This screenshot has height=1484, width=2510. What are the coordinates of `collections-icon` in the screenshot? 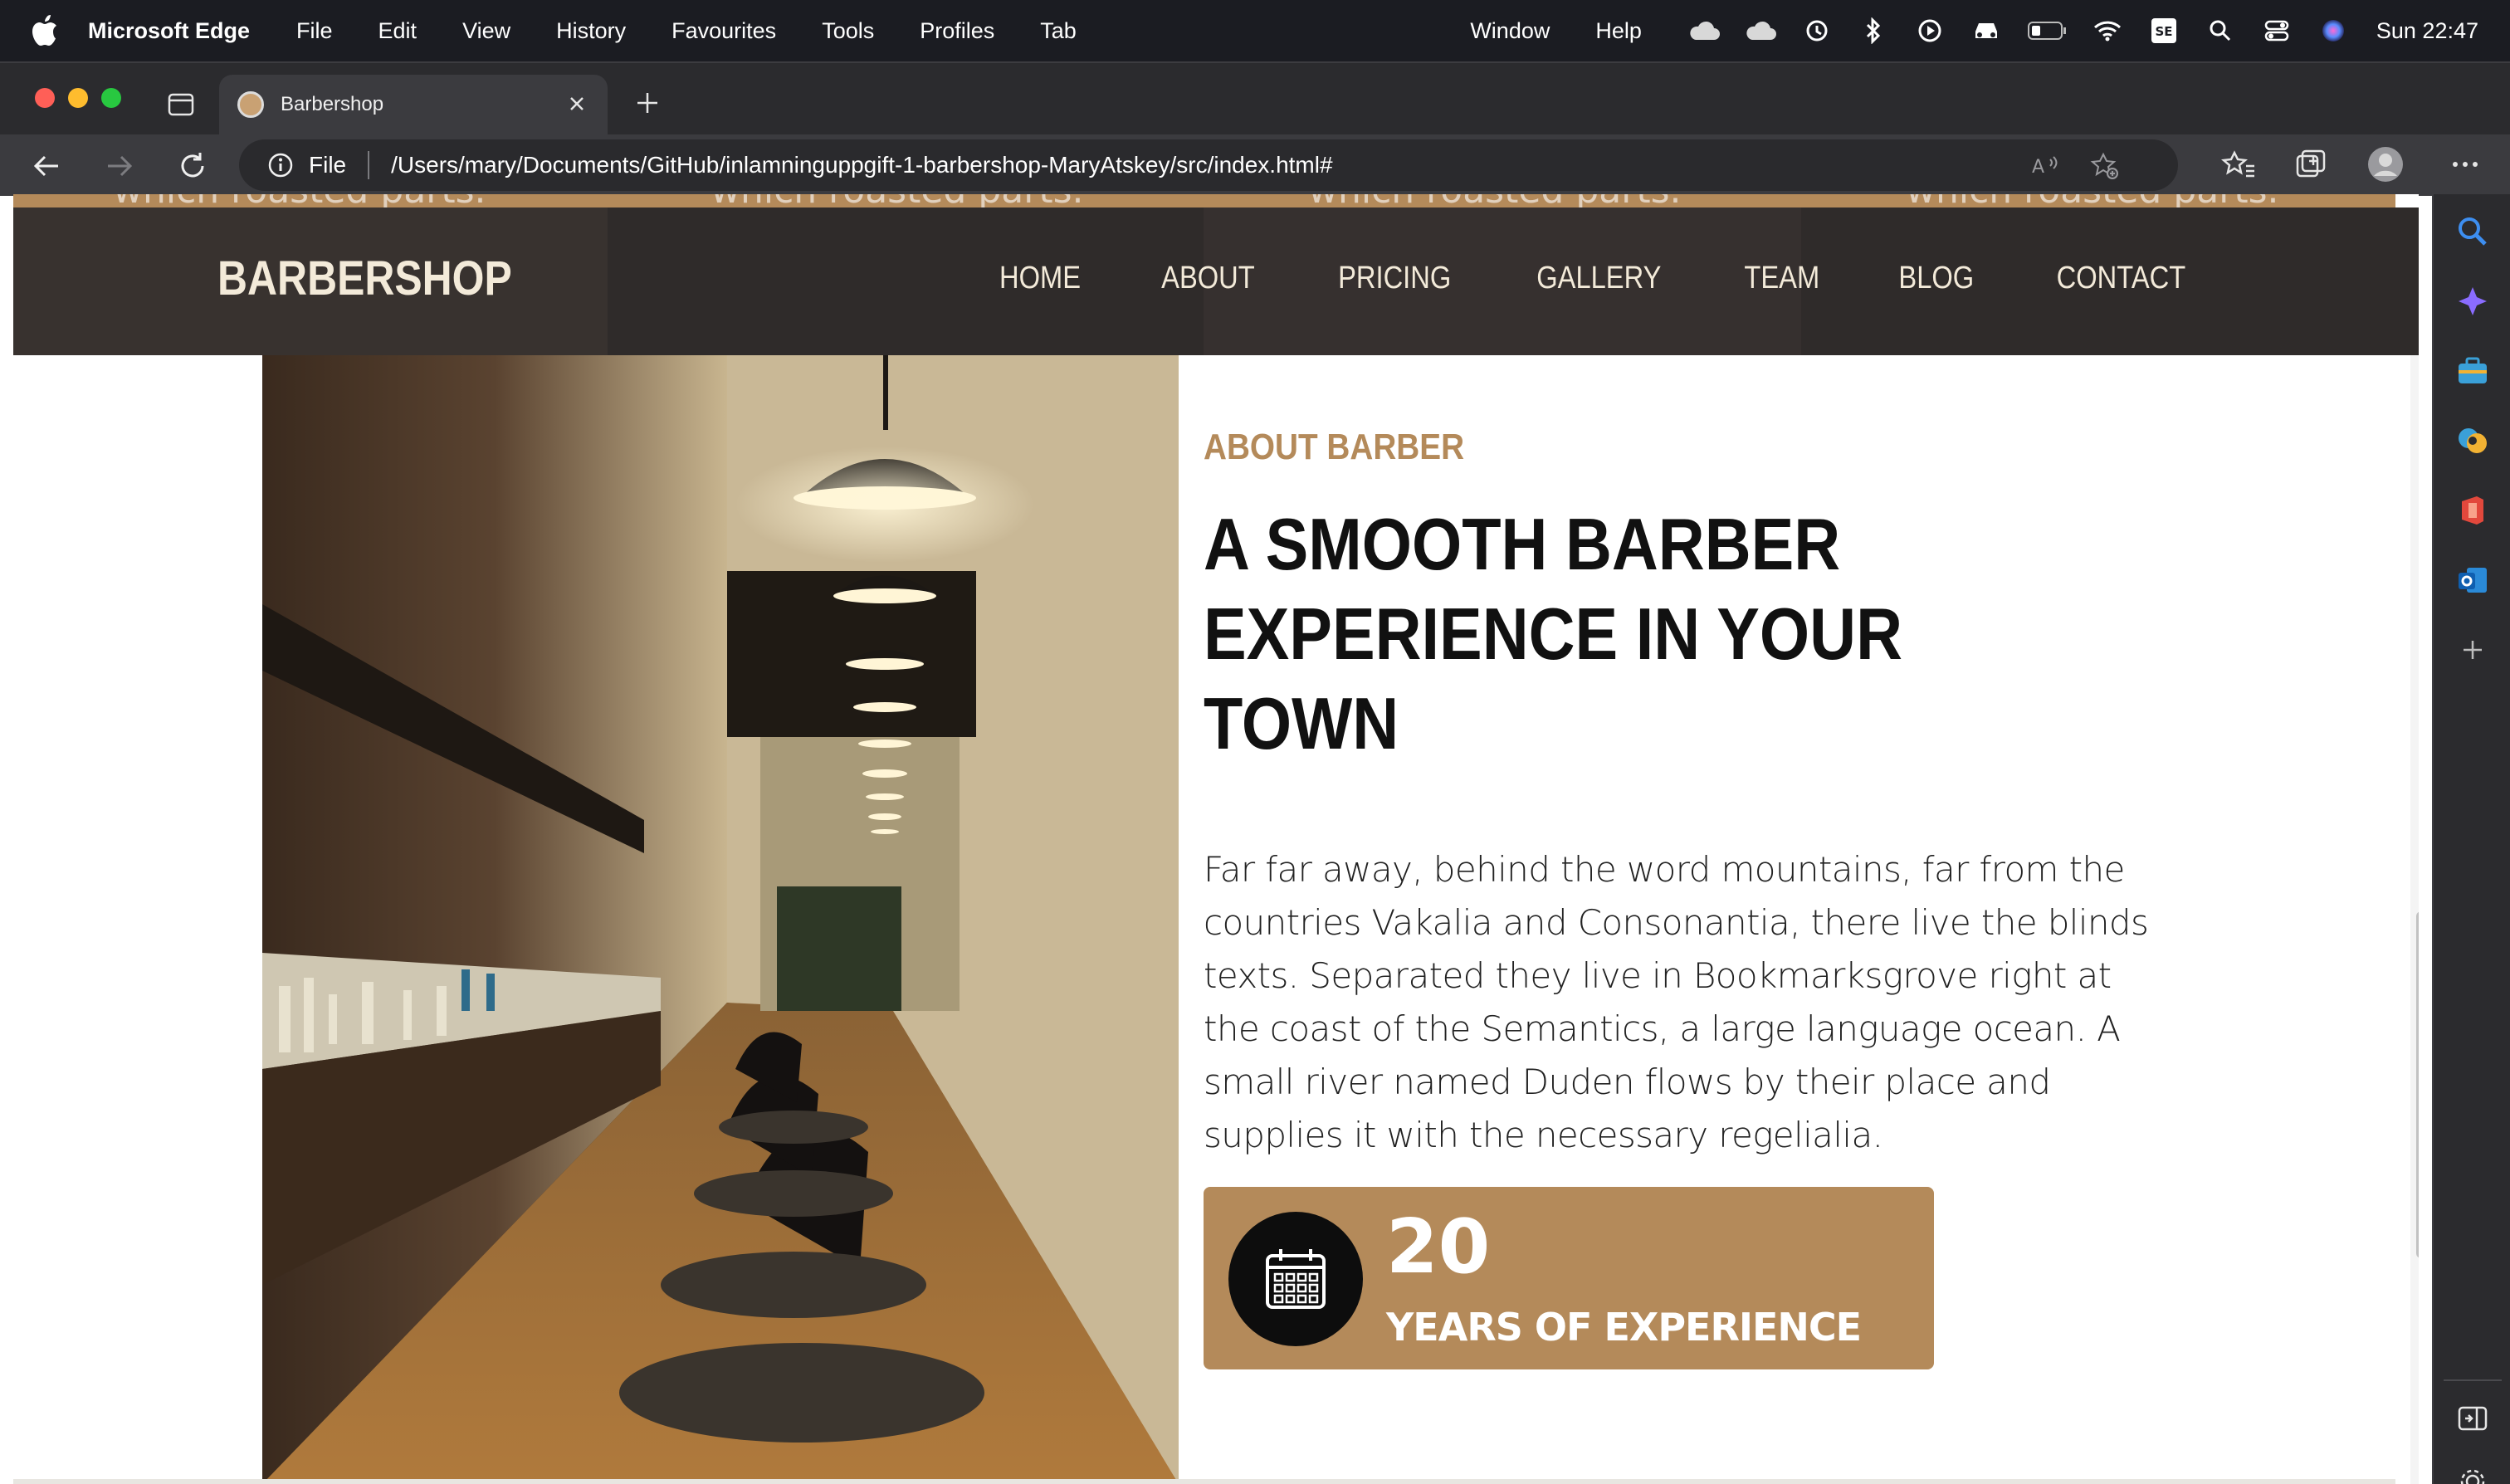 It's located at (2311, 164).